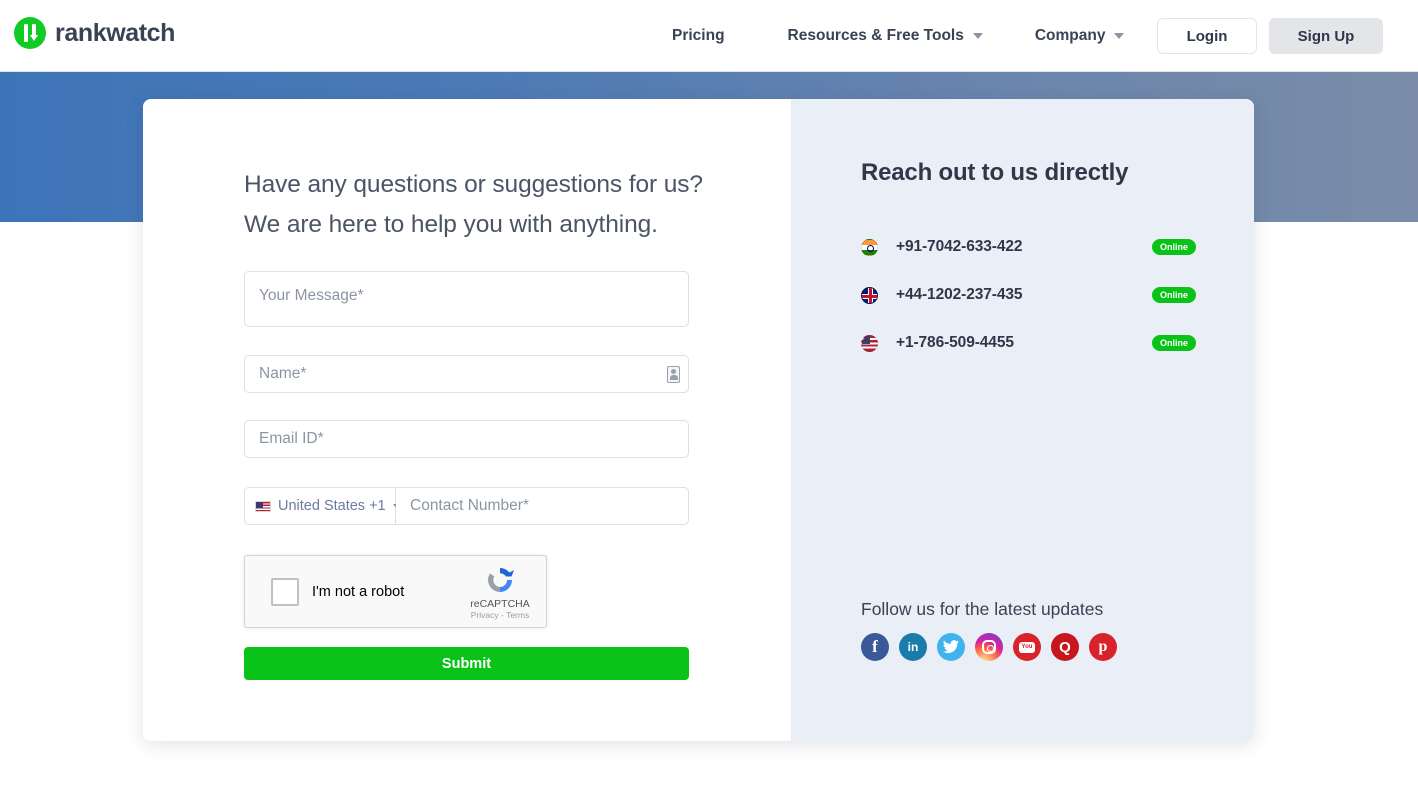 Image resolution: width=1418 pixels, height=788 pixels. What do you see at coordinates (115, 32) in the screenshot?
I see `brand-name: rankwatch` at bounding box center [115, 32].